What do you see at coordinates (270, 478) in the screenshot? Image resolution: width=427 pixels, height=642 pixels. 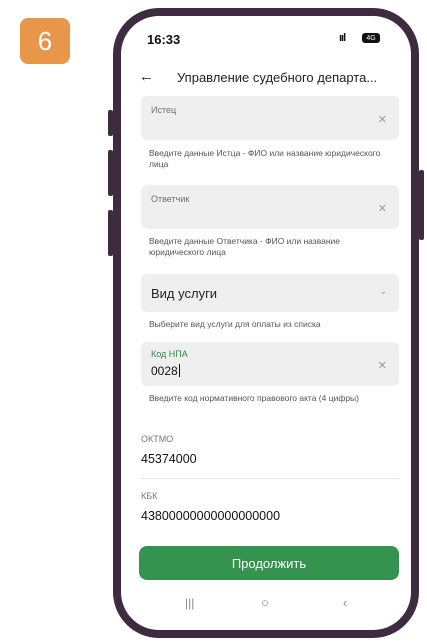 I see `divider` at bounding box center [270, 478].